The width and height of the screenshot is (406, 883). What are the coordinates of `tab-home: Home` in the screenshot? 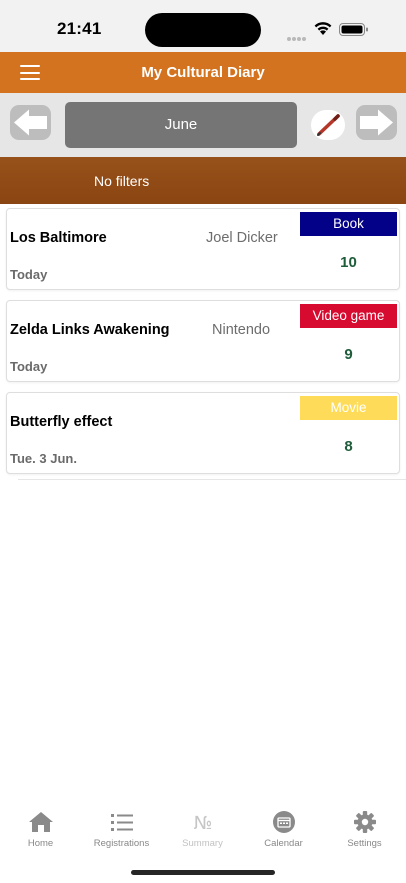 It's located at (40, 828).